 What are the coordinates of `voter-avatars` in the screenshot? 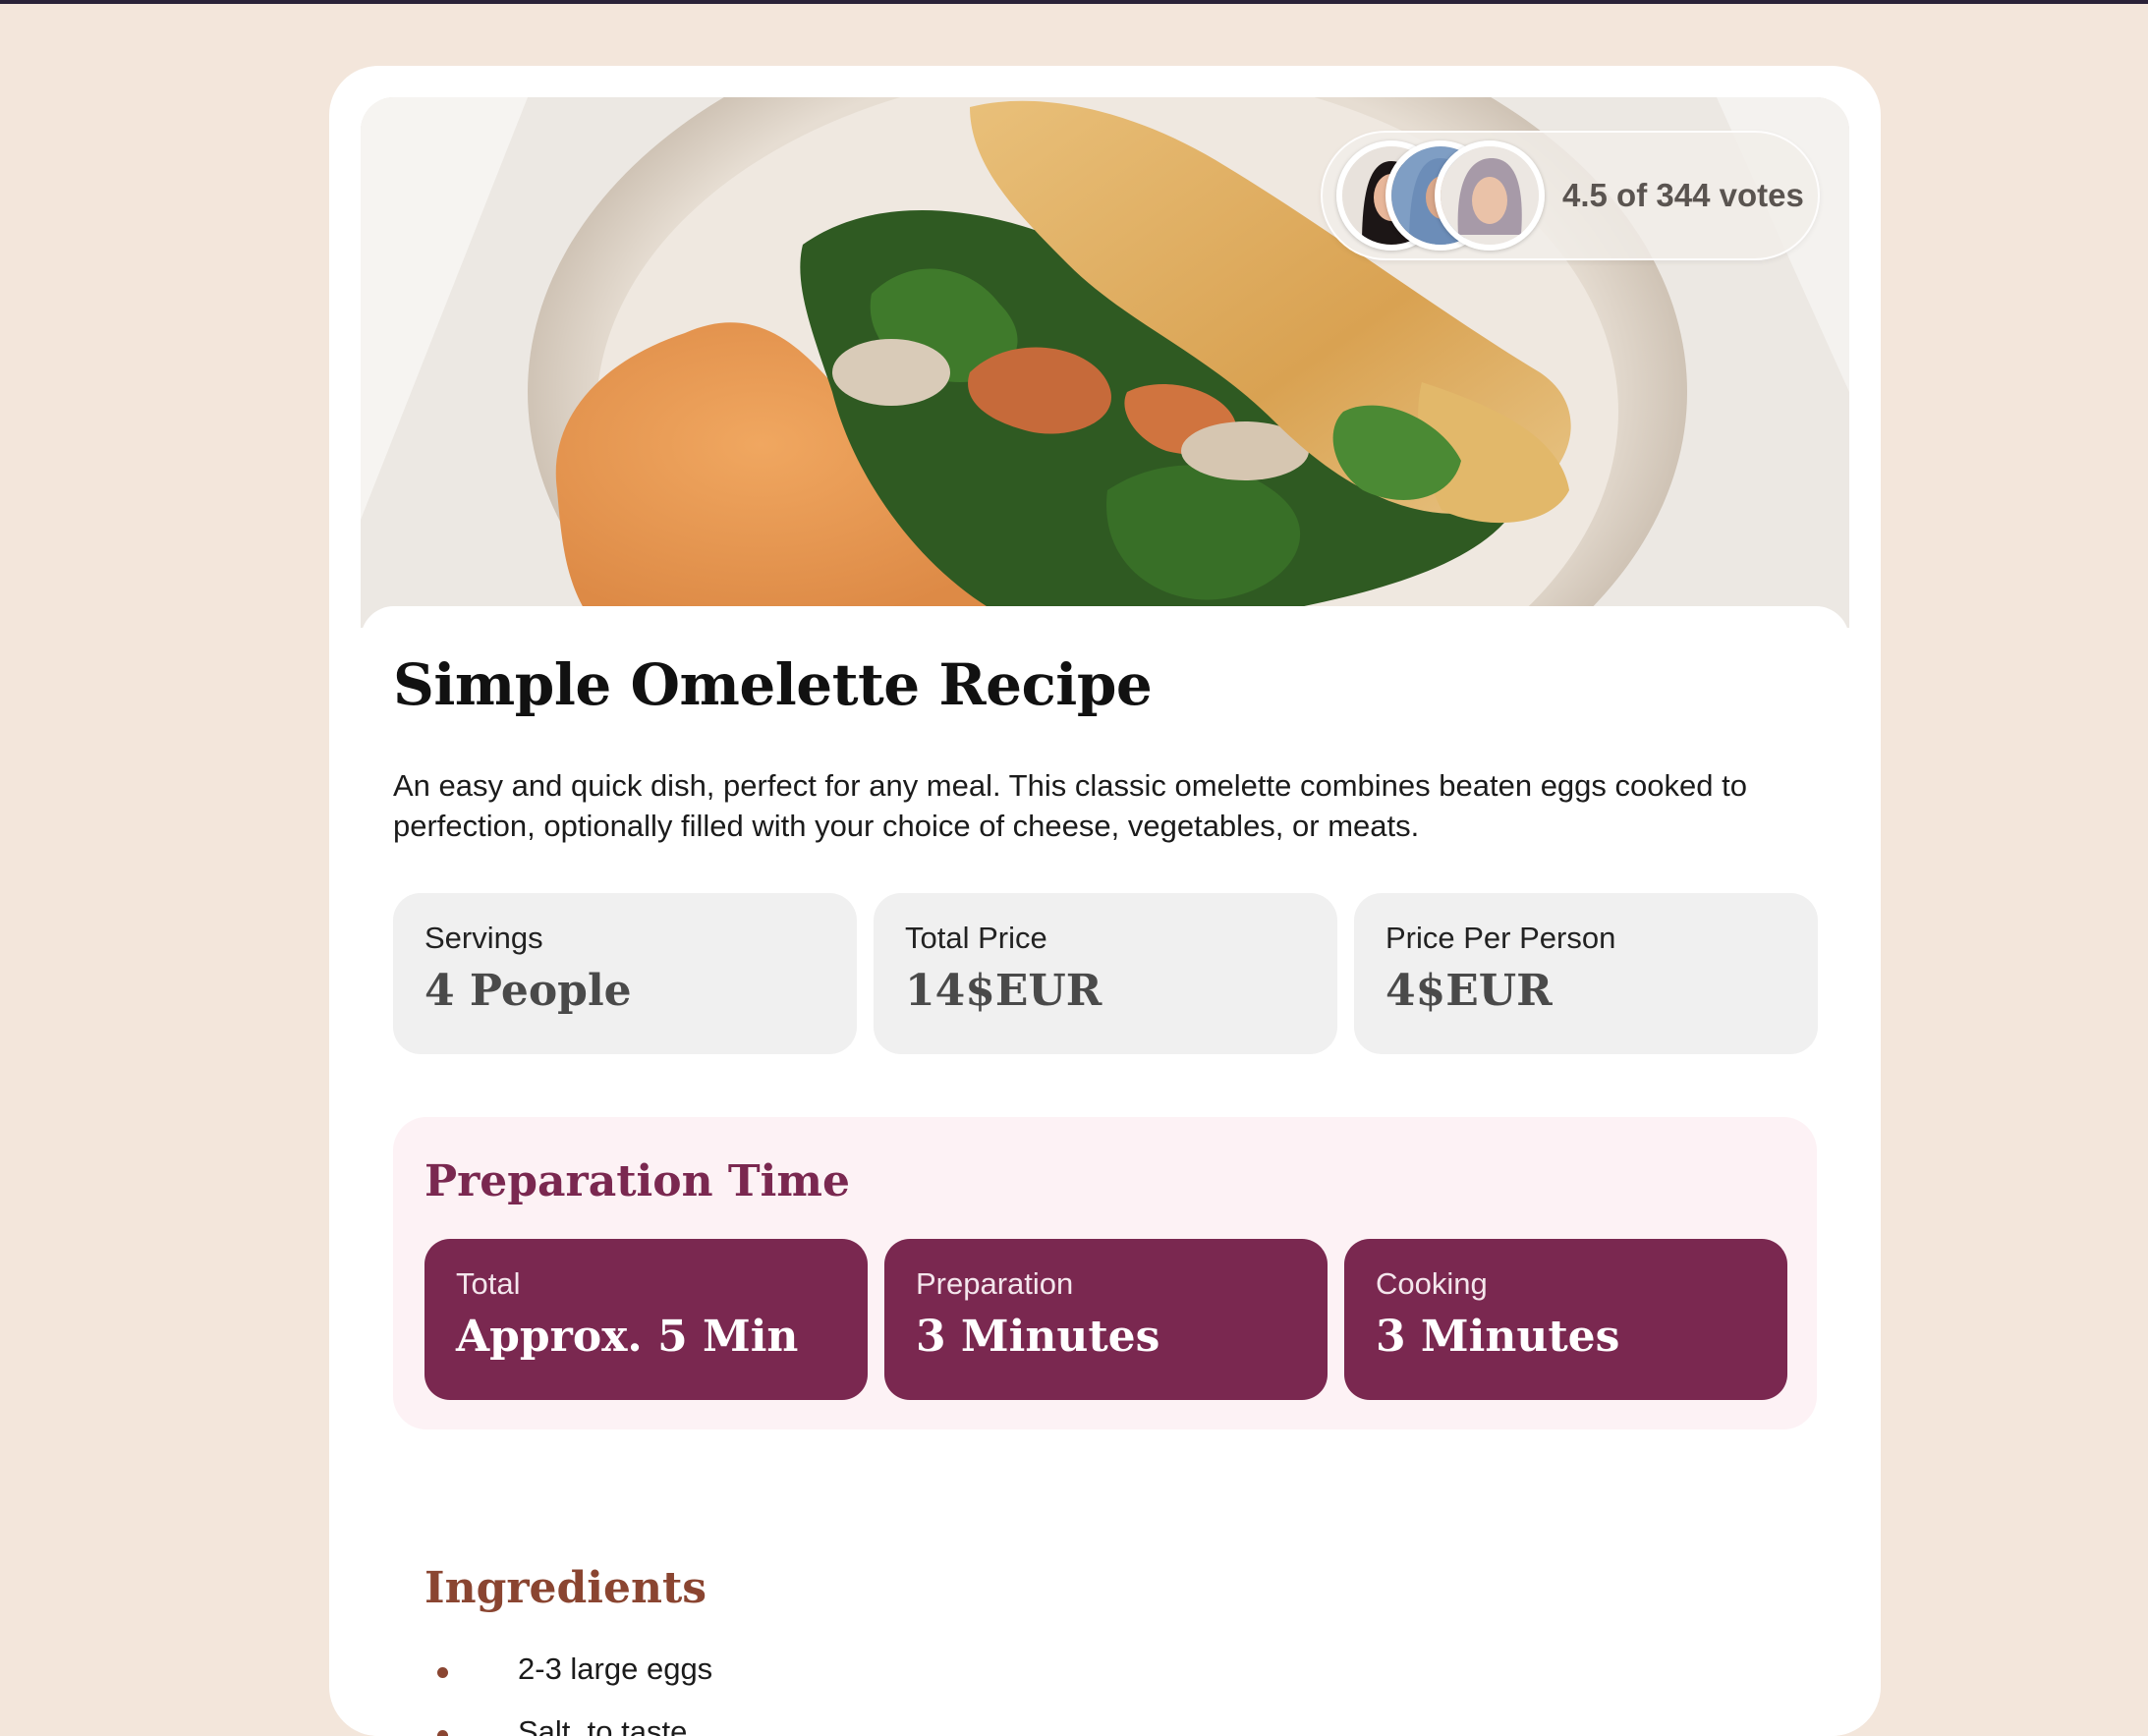 It's located at (1440, 195).